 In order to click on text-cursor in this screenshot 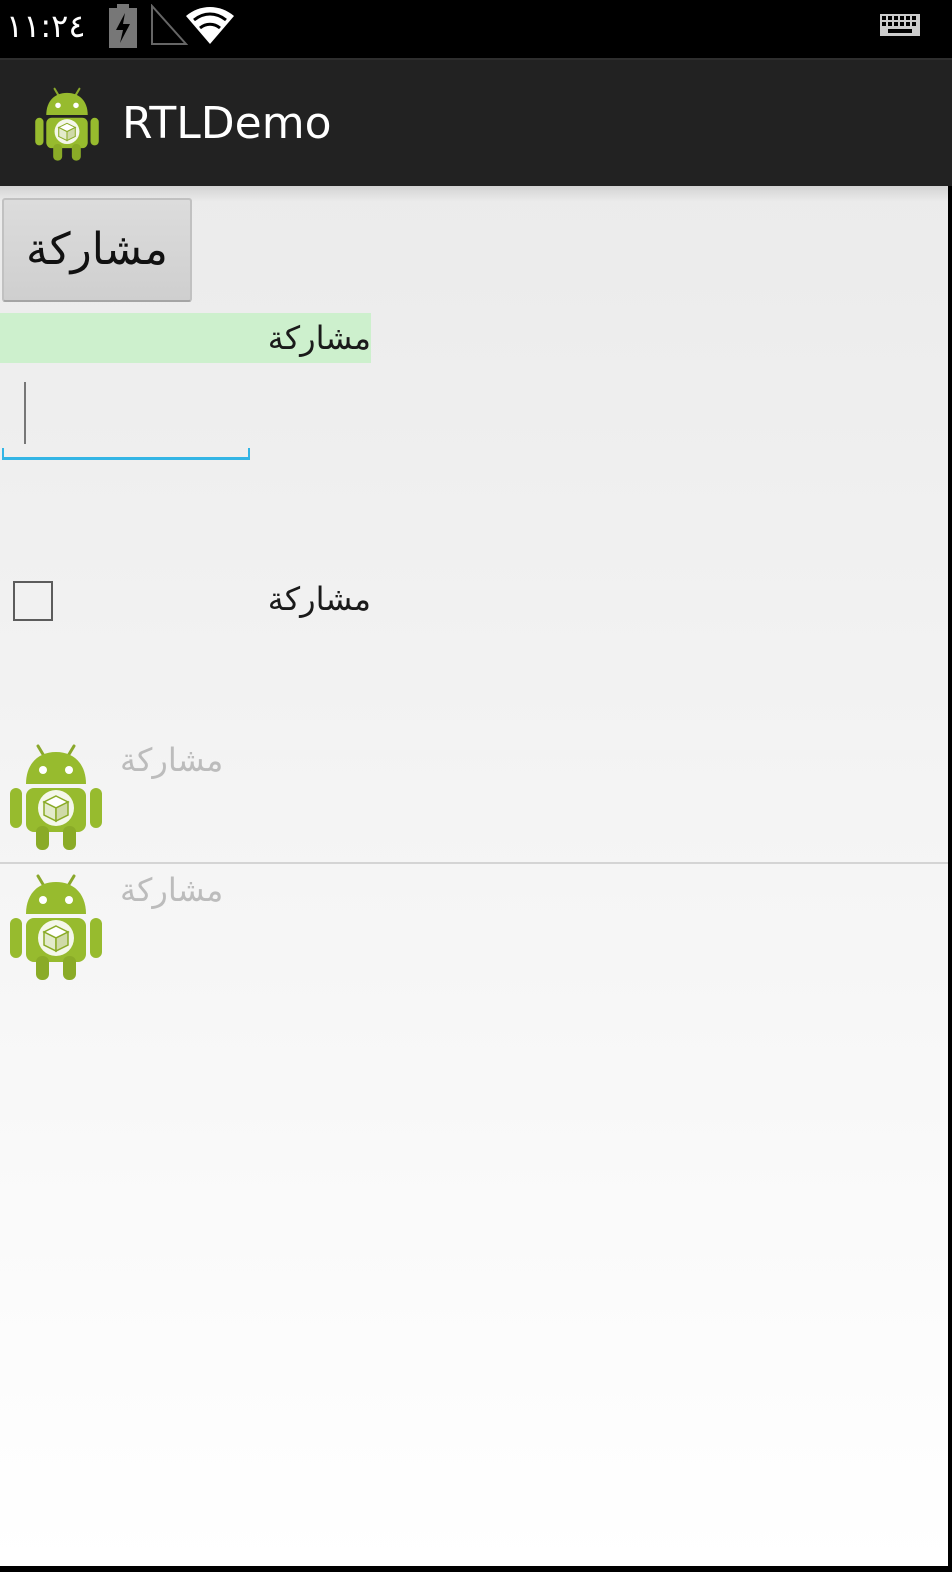, I will do `click(25, 413)`.